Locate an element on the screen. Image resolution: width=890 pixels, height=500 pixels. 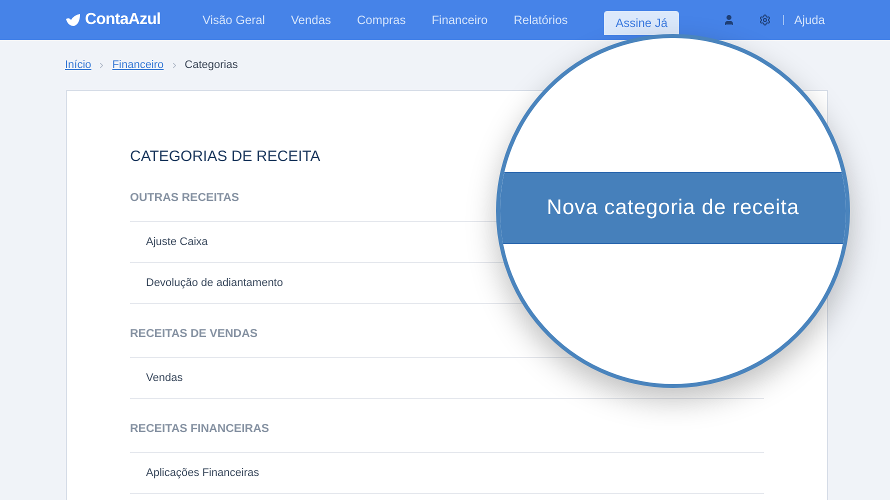
breadcrumb-current: Categorias is located at coordinates (211, 65).